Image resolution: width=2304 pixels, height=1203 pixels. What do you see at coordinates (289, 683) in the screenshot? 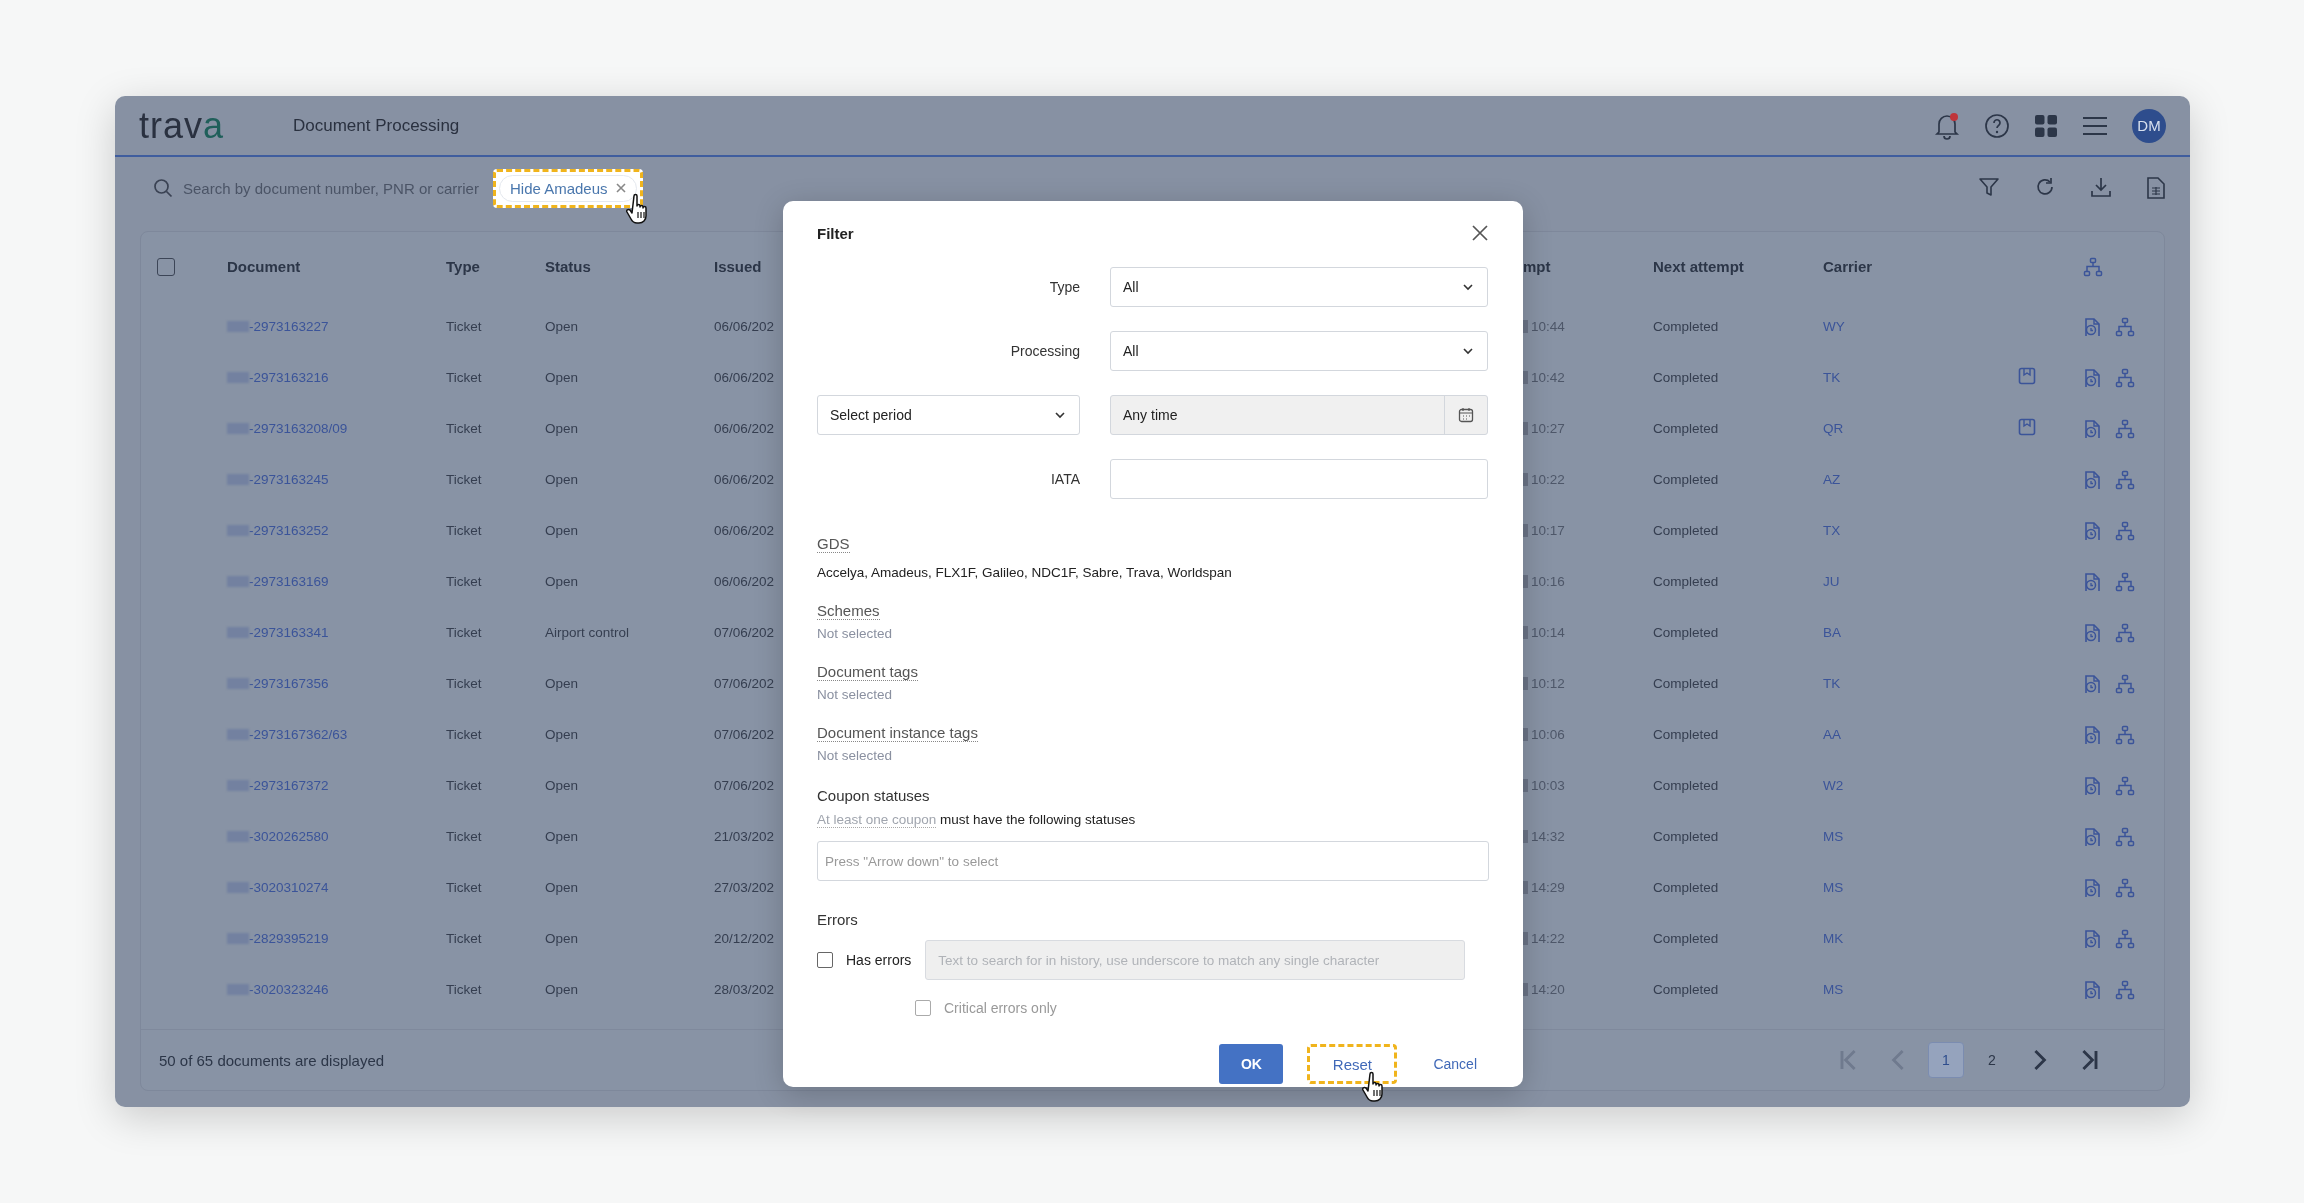
I see `document-link: -2973167356` at bounding box center [289, 683].